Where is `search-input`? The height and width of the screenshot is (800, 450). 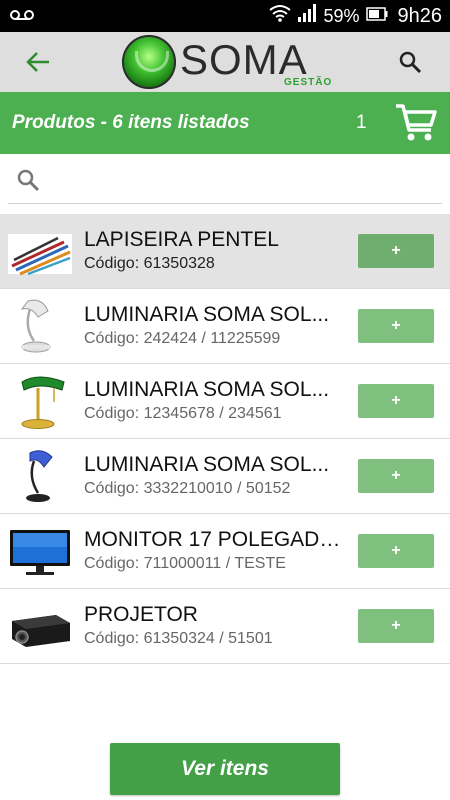 search-input is located at coordinates (242, 181).